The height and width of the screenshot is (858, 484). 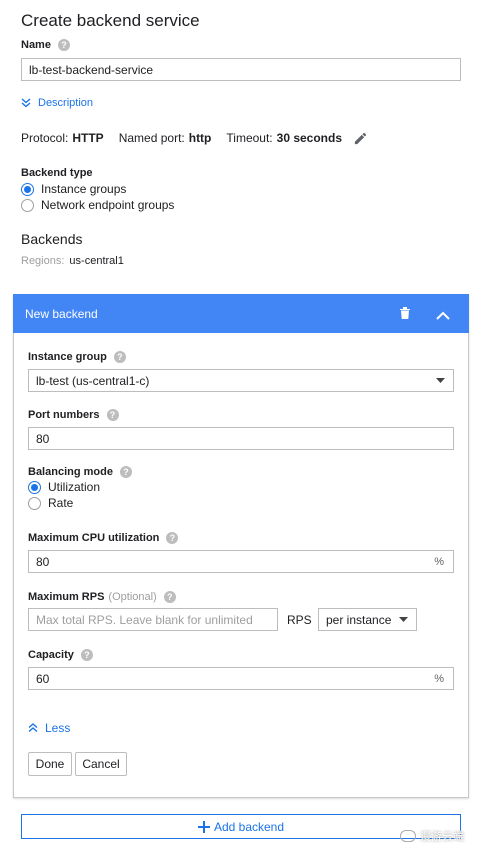 I want to click on balancing-mode-label: Balancing mode ?, so click(x=80, y=472).